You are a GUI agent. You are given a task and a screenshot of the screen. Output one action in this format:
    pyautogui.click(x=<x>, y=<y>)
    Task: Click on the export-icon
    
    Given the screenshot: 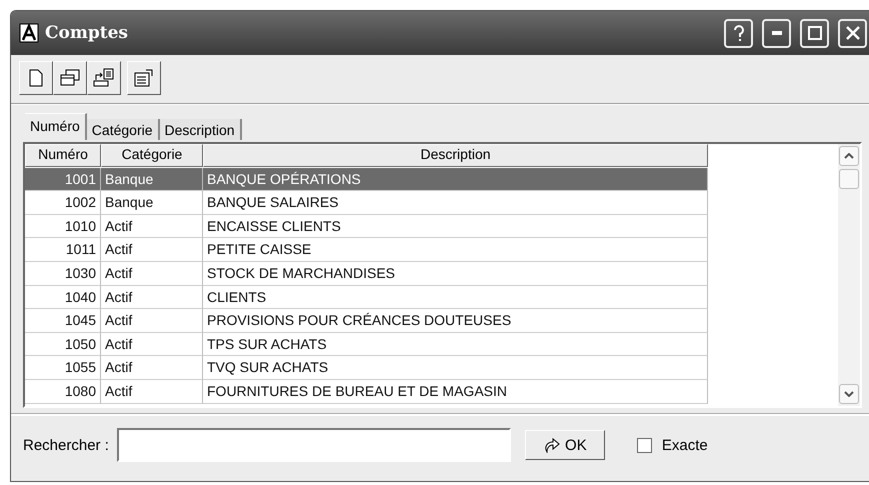 What is the action you would take?
    pyautogui.click(x=104, y=78)
    